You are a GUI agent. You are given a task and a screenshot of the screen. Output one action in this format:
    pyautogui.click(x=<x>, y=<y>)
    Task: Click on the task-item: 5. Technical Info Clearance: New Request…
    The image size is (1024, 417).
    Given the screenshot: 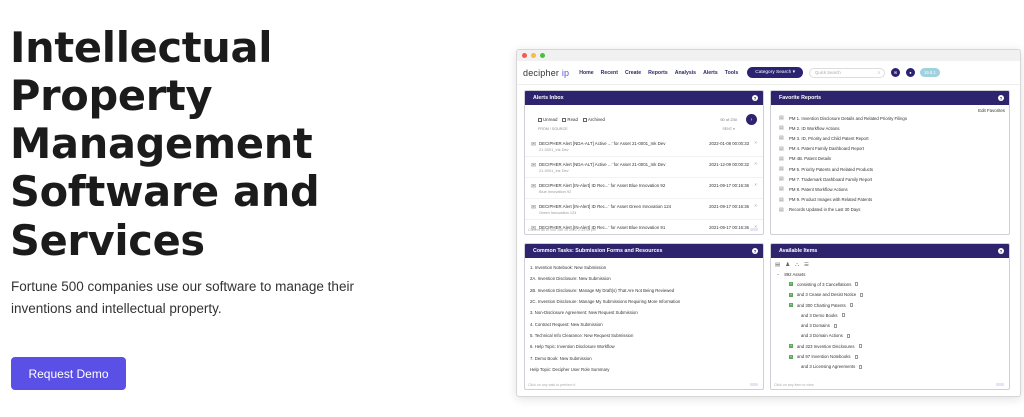 What is the action you would take?
    pyautogui.click(x=644, y=335)
    